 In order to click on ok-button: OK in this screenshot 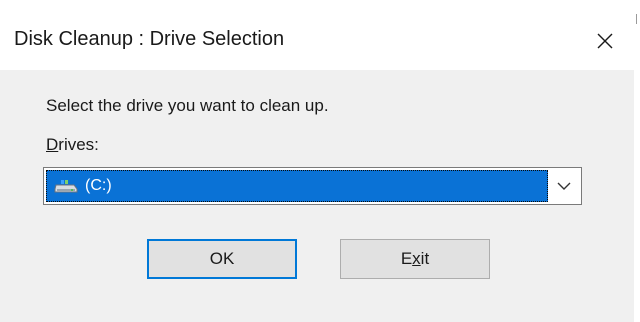, I will do `click(222, 259)`.